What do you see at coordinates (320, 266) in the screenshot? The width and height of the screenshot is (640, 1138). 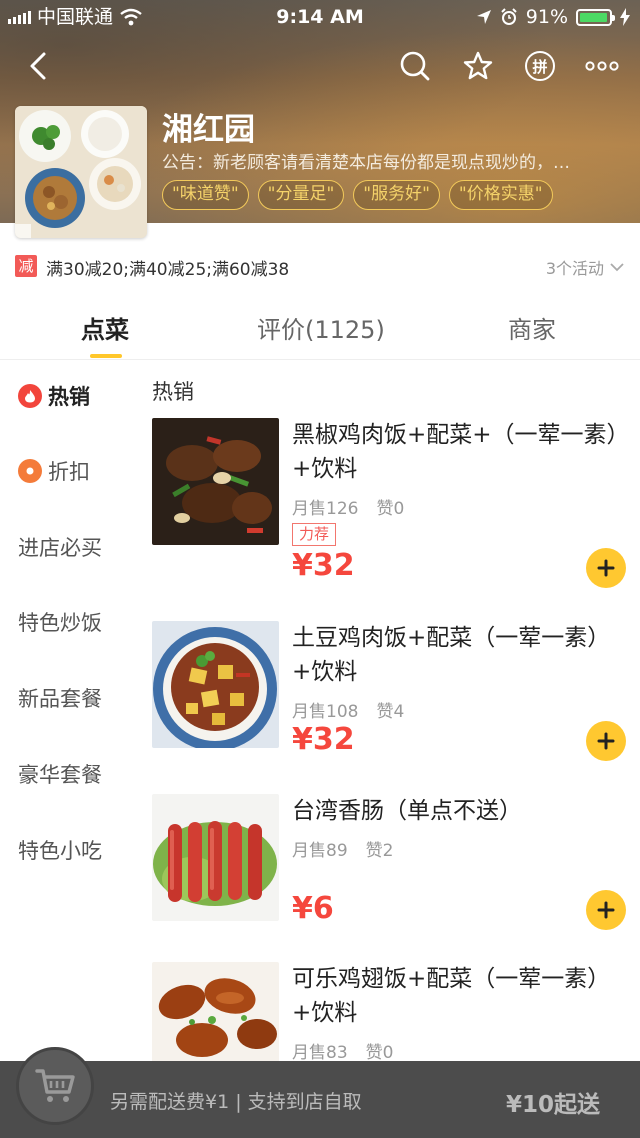 I see `promo-bar: 减 满30减20;满40减25;满60减38 3个活动` at bounding box center [320, 266].